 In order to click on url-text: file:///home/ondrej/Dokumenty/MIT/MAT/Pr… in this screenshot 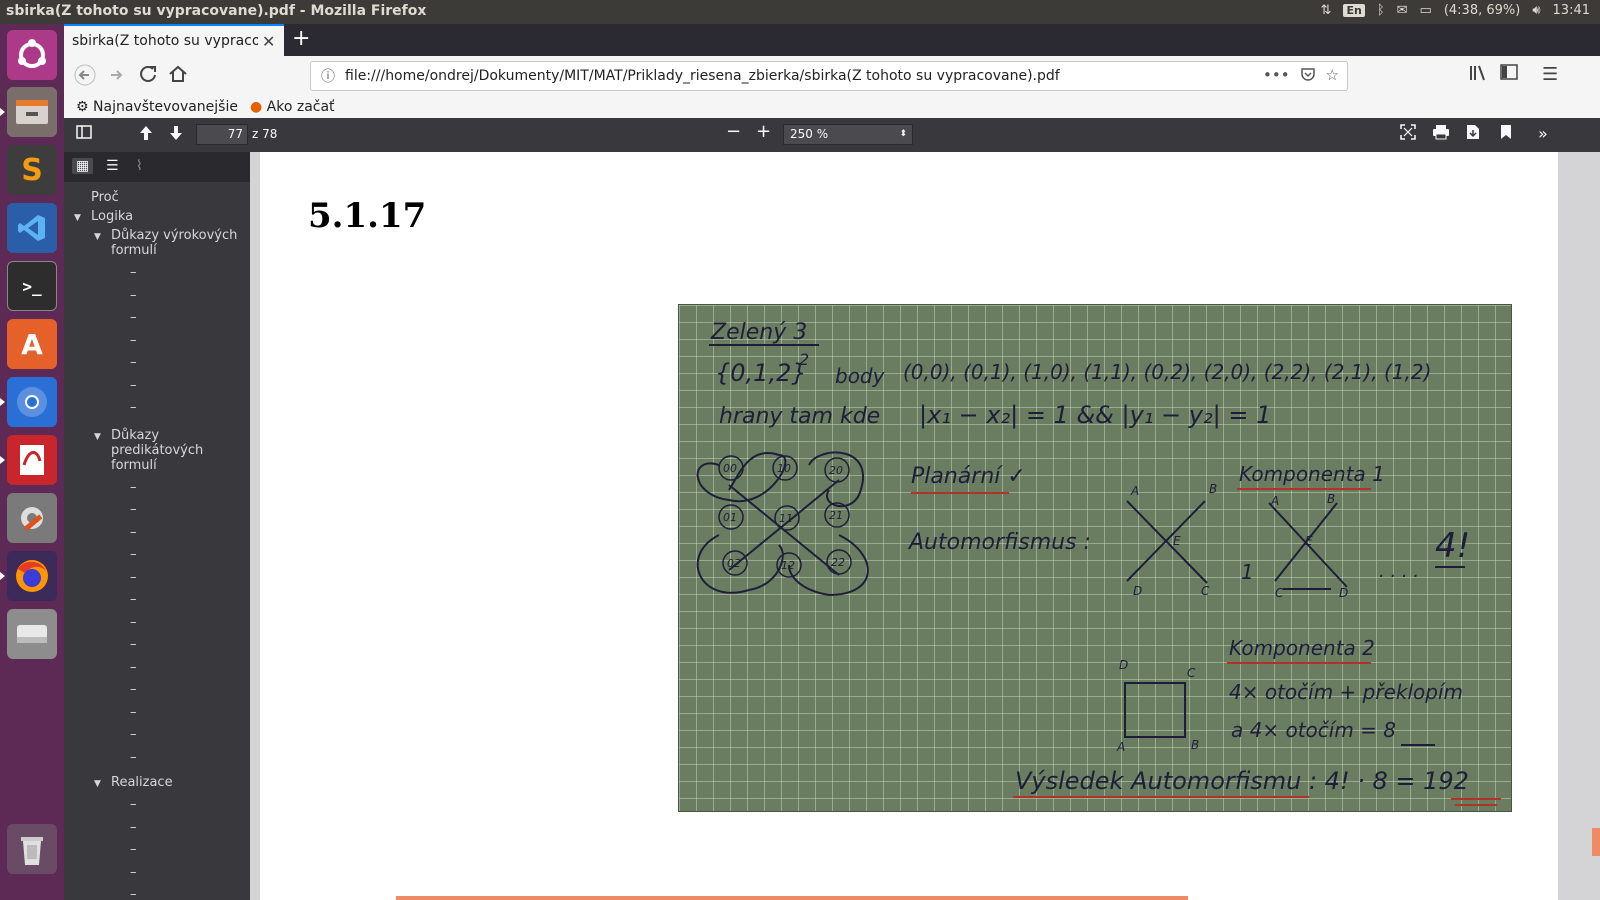, I will do `click(804, 76)`.